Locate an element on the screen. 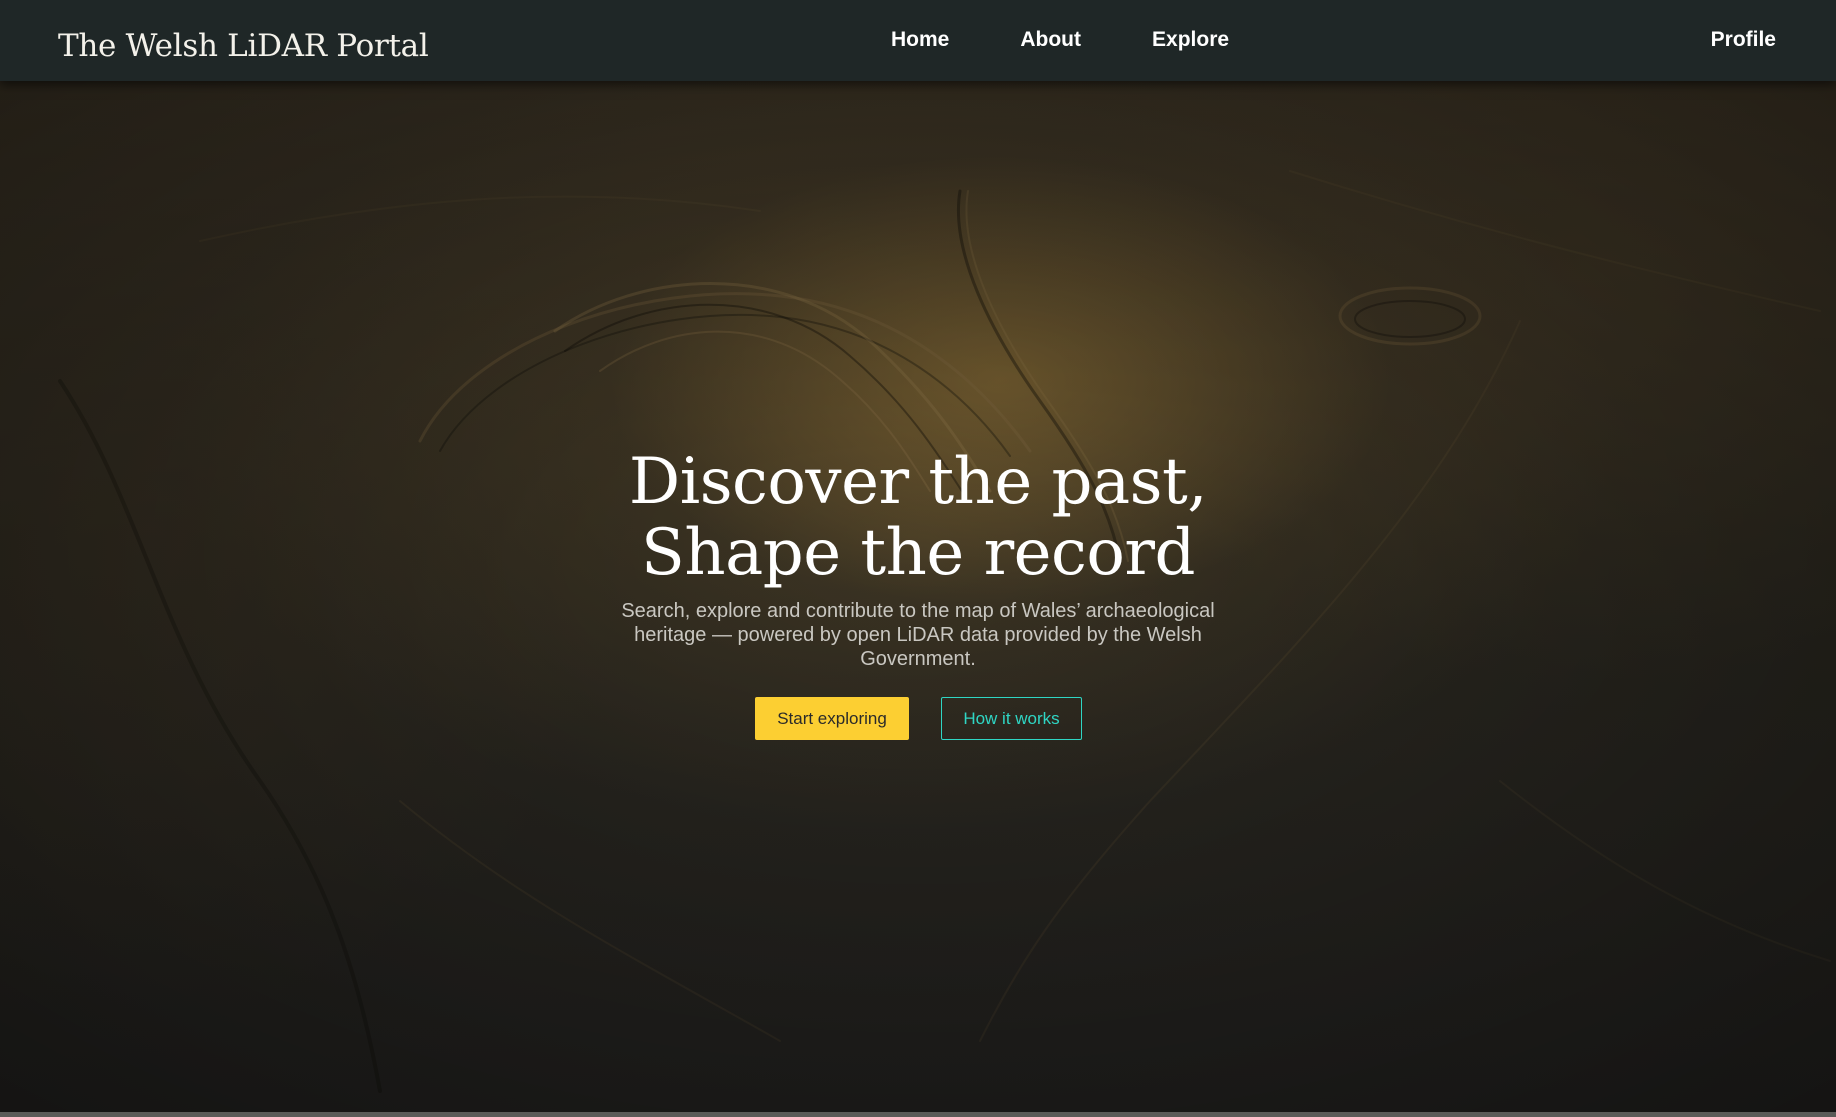 The height and width of the screenshot is (1117, 1836). nav-link-about: About is located at coordinates (1050, 40).